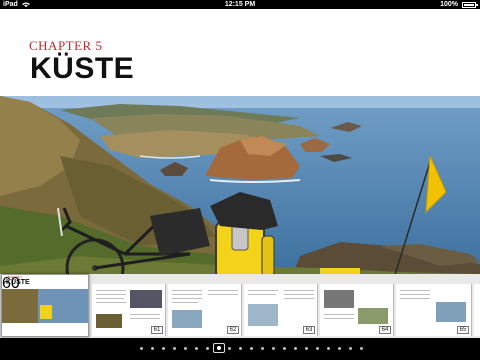 This screenshot has width=480, height=360. I want to click on thumbnail-spread: 64, so click(357, 310).